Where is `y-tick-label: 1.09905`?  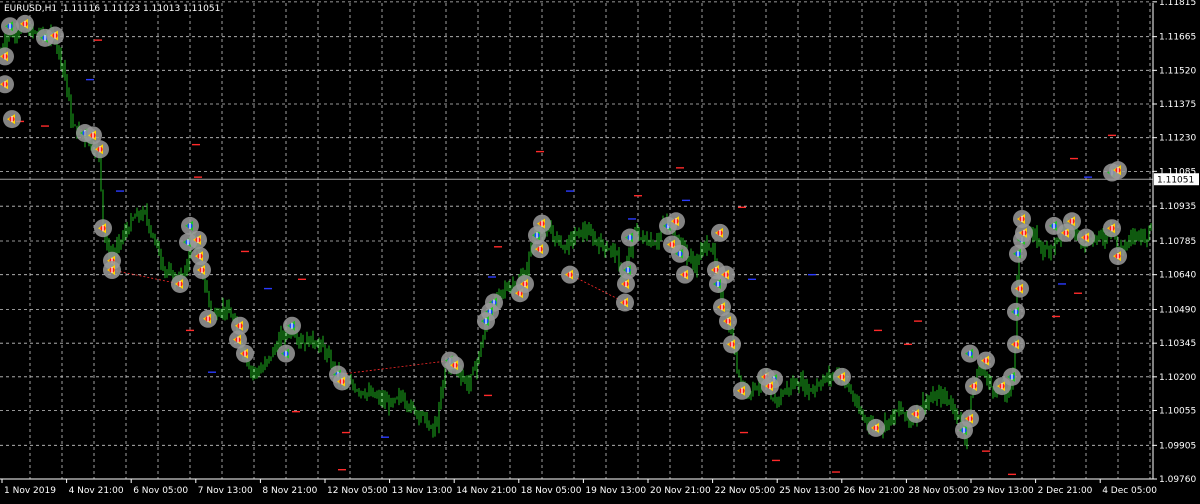
y-tick-label: 1.09905 is located at coordinates (1177, 446).